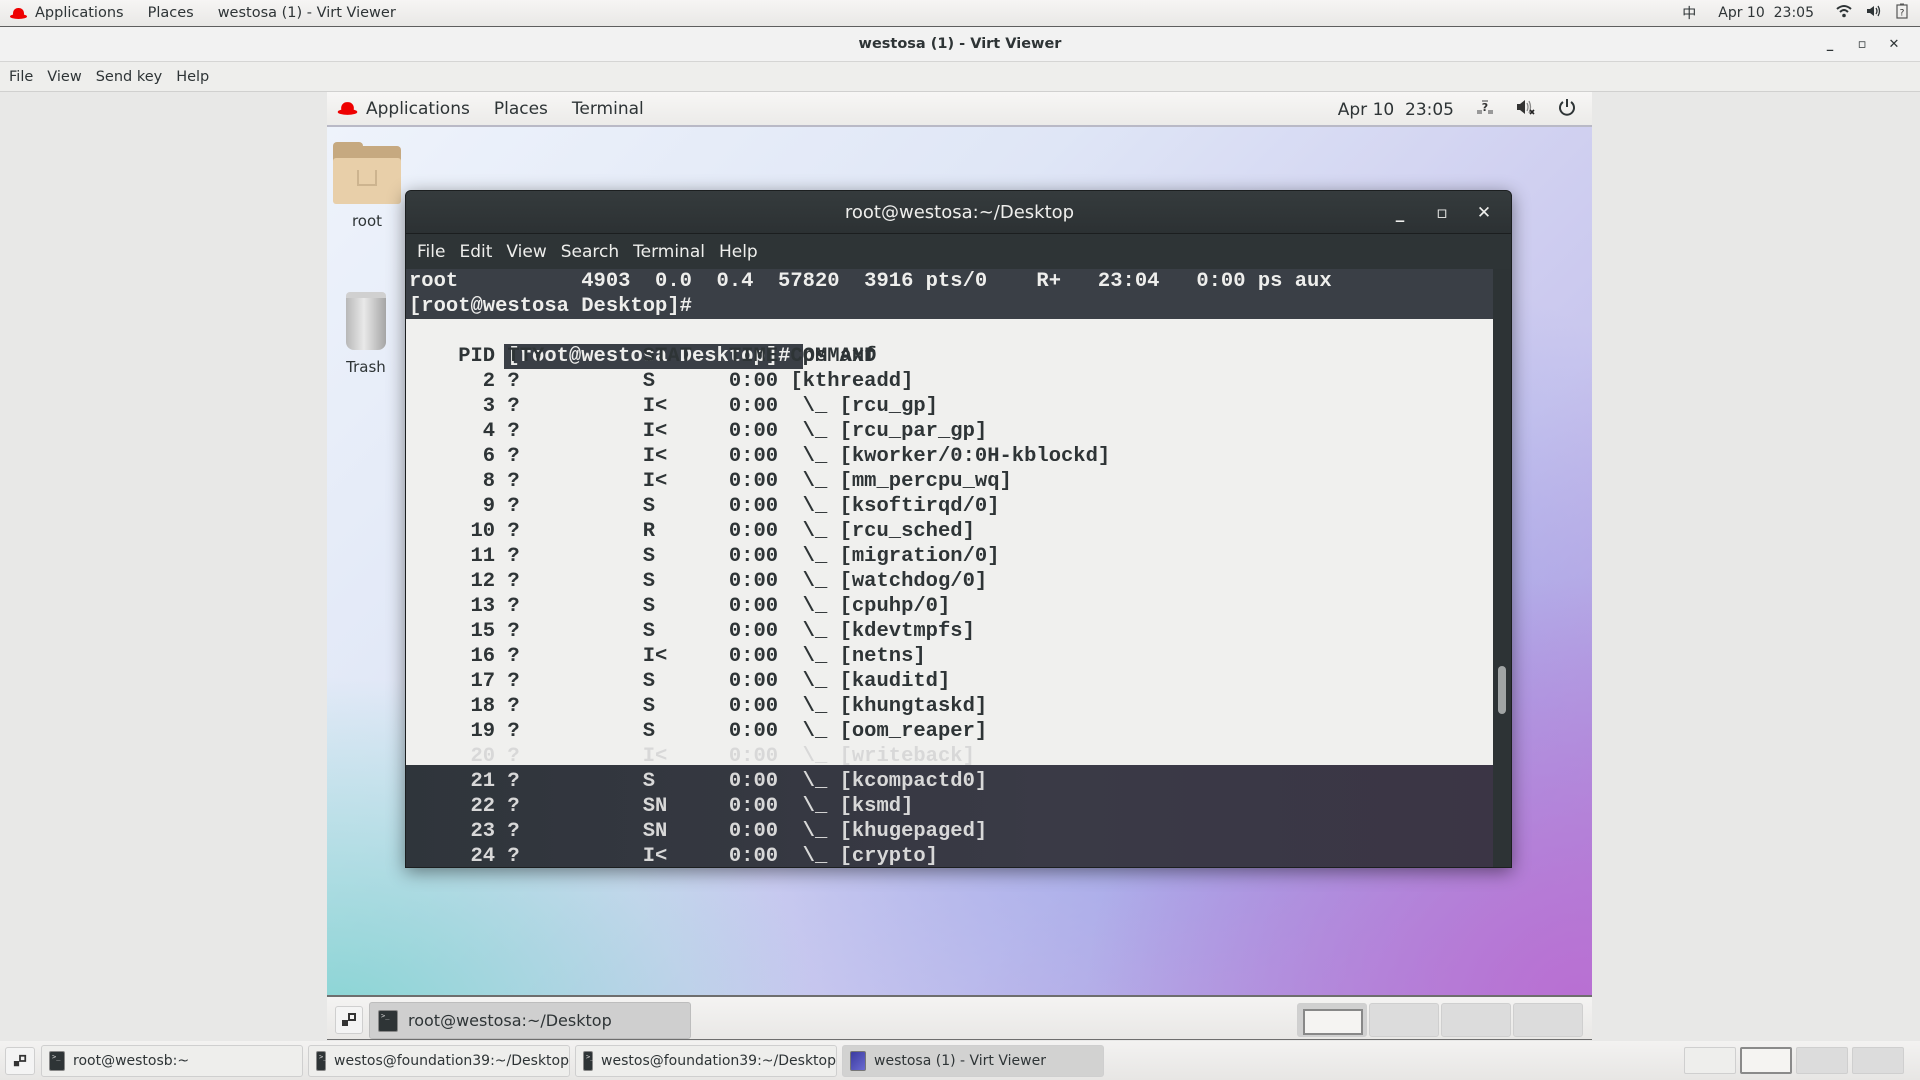 The height and width of the screenshot is (1080, 1920). I want to click on command-line: [root@westosa Desktop]# ps axf, so click(949, 344).